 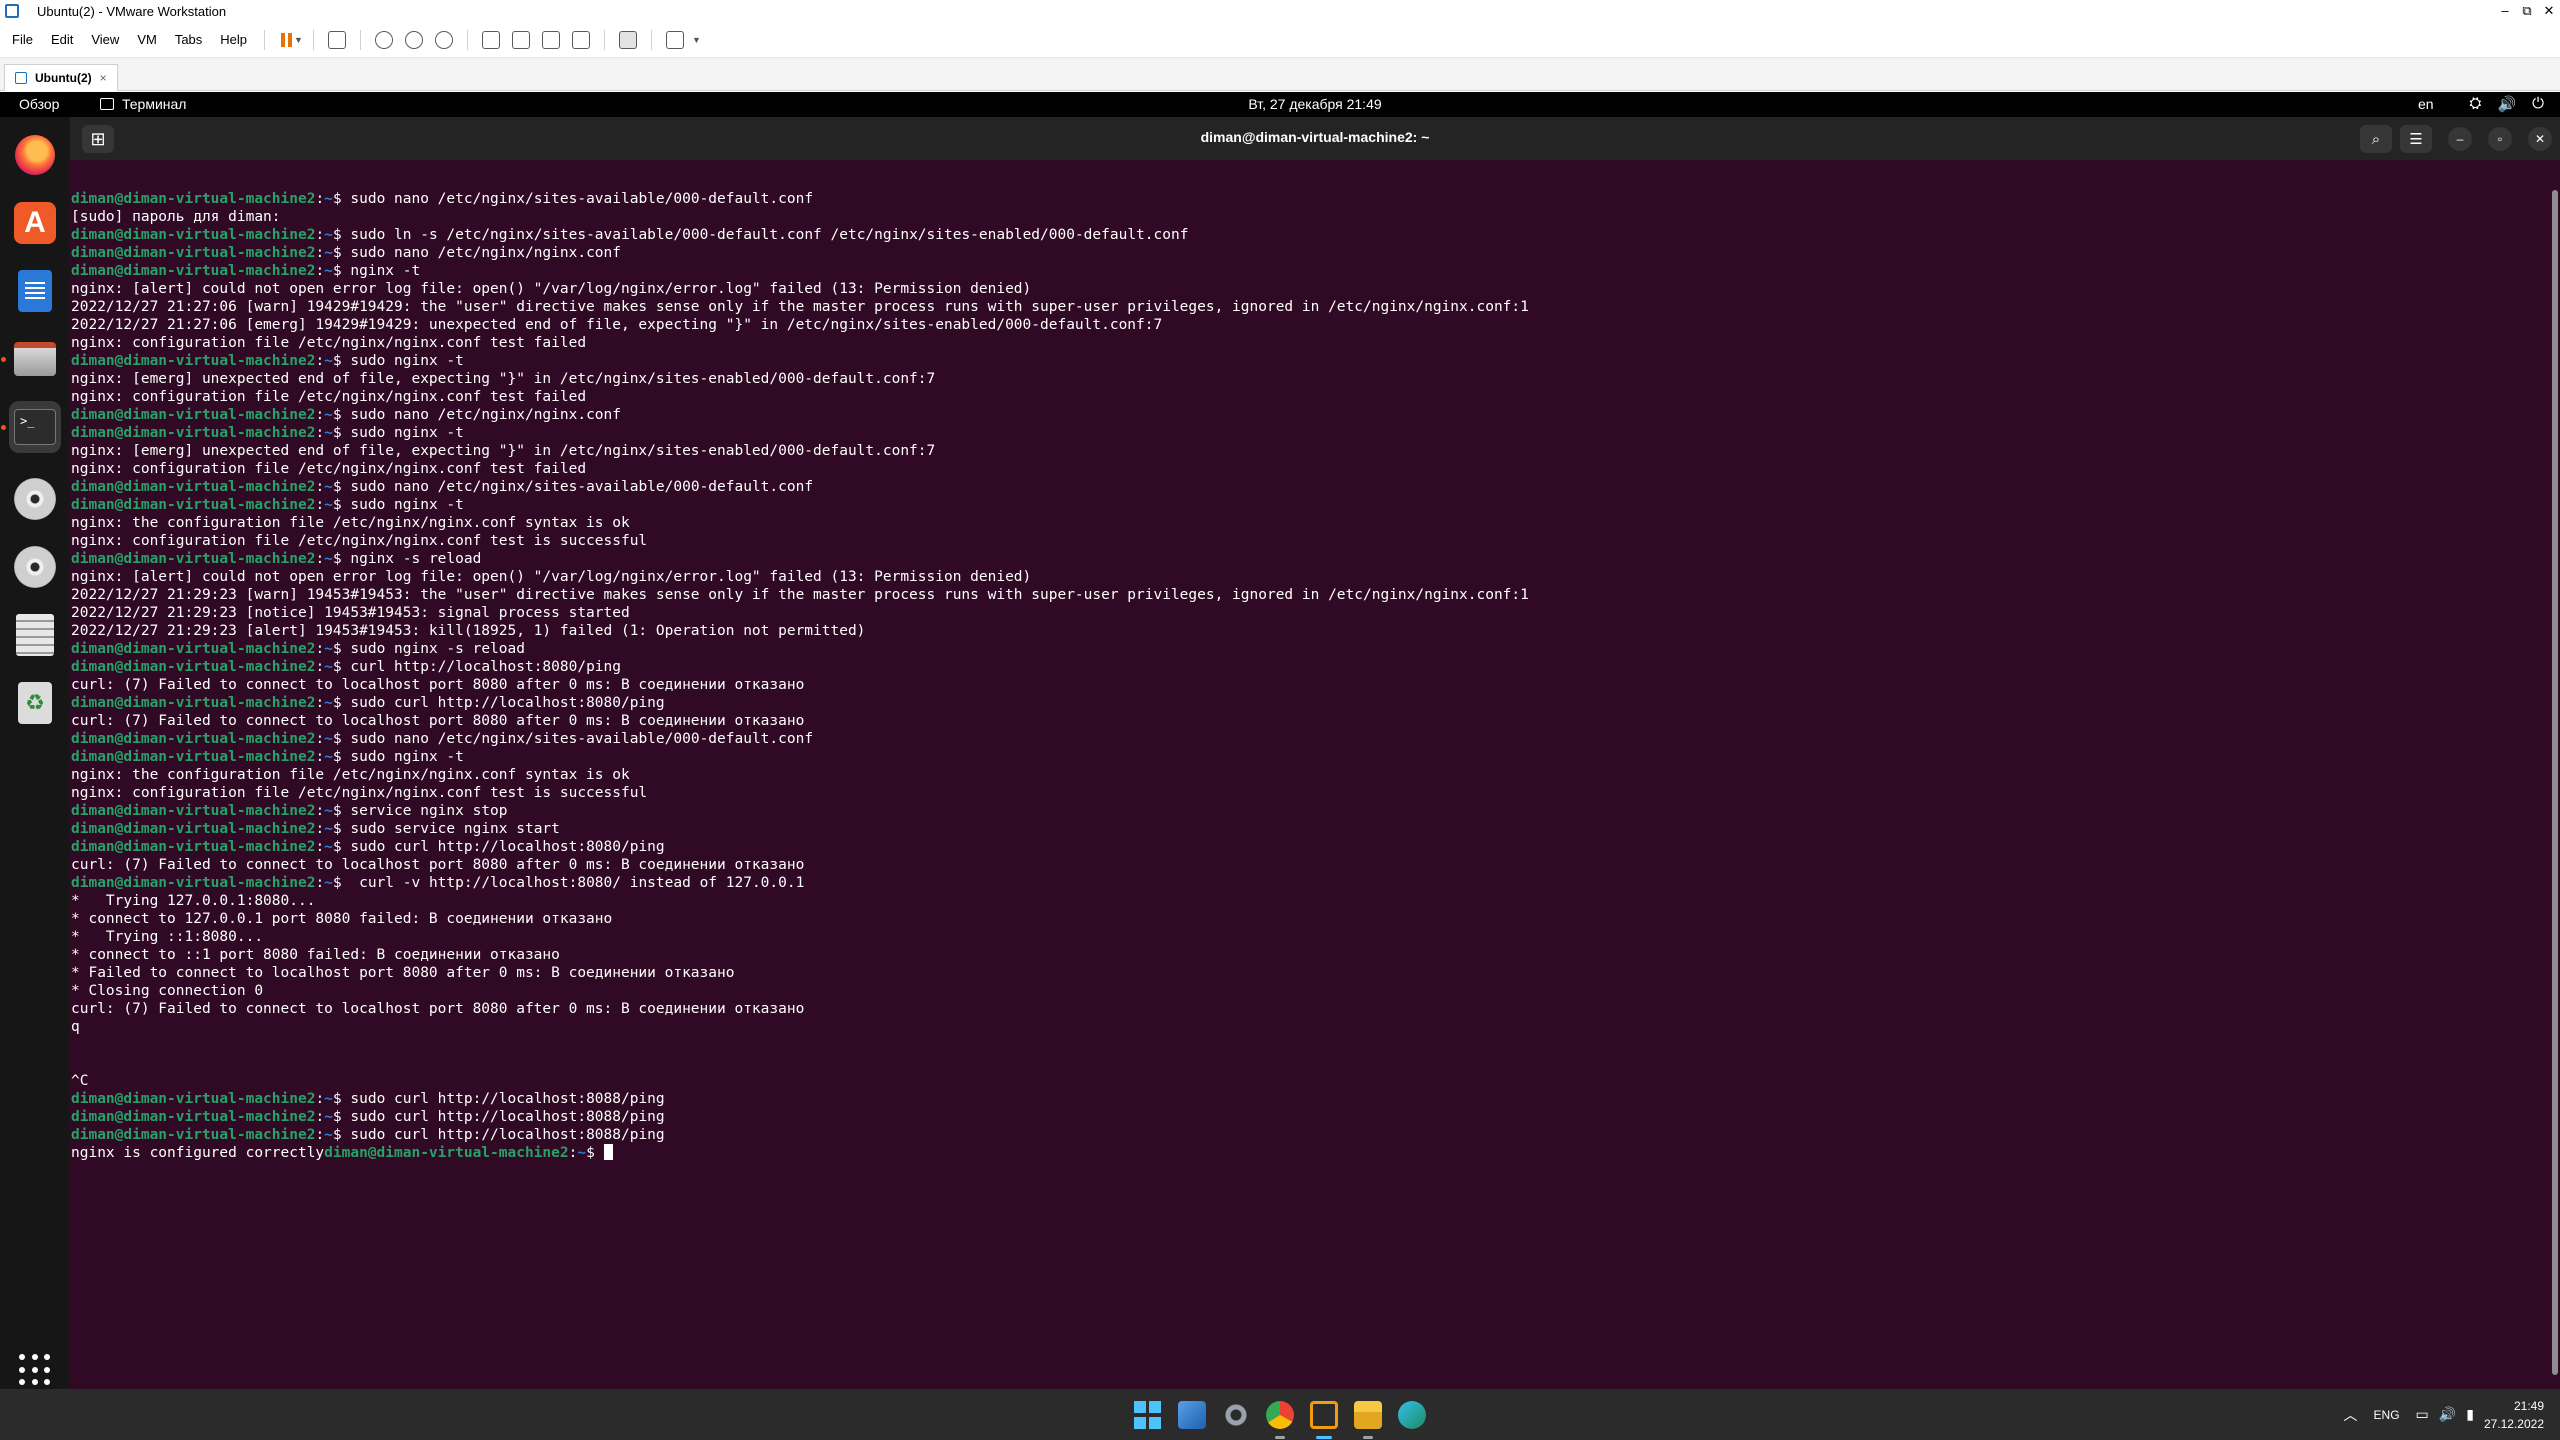 What do you see at coordinates (550, 39) in the screenshot?
I see `full-screen-icon` at bounding box center [550, 39].